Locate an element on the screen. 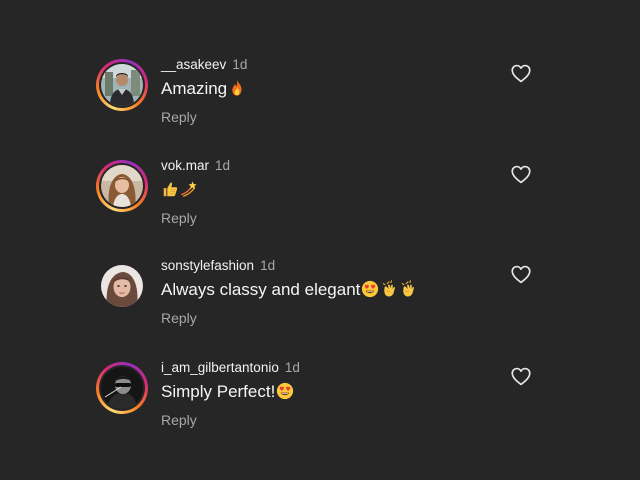 This screenshot has height=480, width=640. fire-emoji-icon is located at coordinates (237, 88).